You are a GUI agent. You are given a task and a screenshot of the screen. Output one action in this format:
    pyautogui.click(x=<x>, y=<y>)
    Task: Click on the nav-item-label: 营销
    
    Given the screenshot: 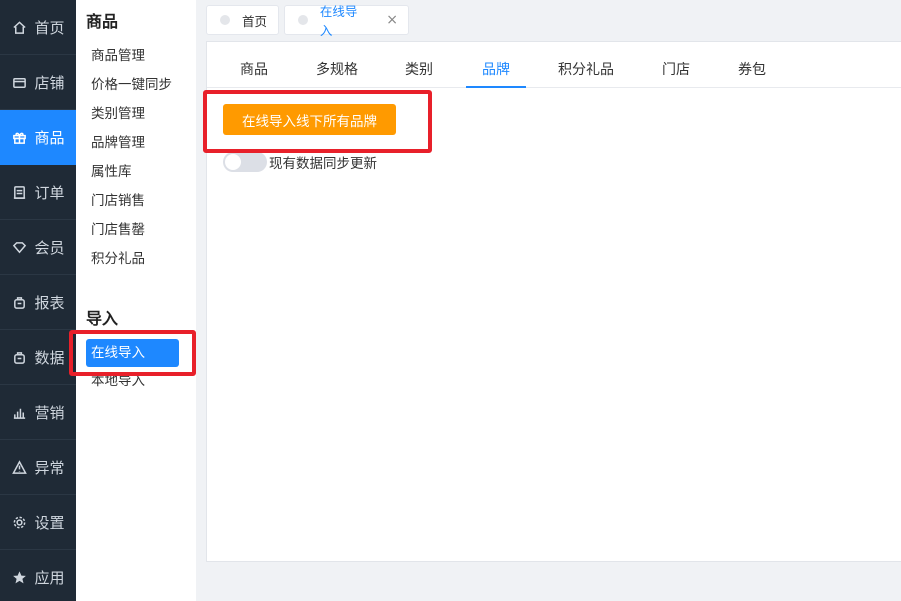 What is the action you would take?
    pyautogui.click(x=49, y=412)
    